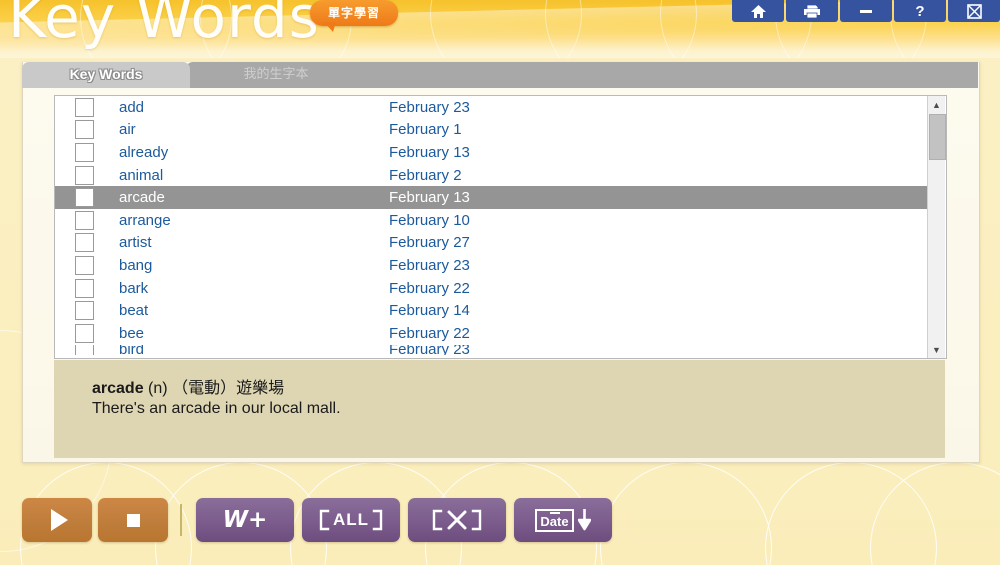 The height and width of the screenshot is (565, 1000). Describe the element at coordinates (491, 243) in the screenshot. I see `table-row: artist February 27` at that location.